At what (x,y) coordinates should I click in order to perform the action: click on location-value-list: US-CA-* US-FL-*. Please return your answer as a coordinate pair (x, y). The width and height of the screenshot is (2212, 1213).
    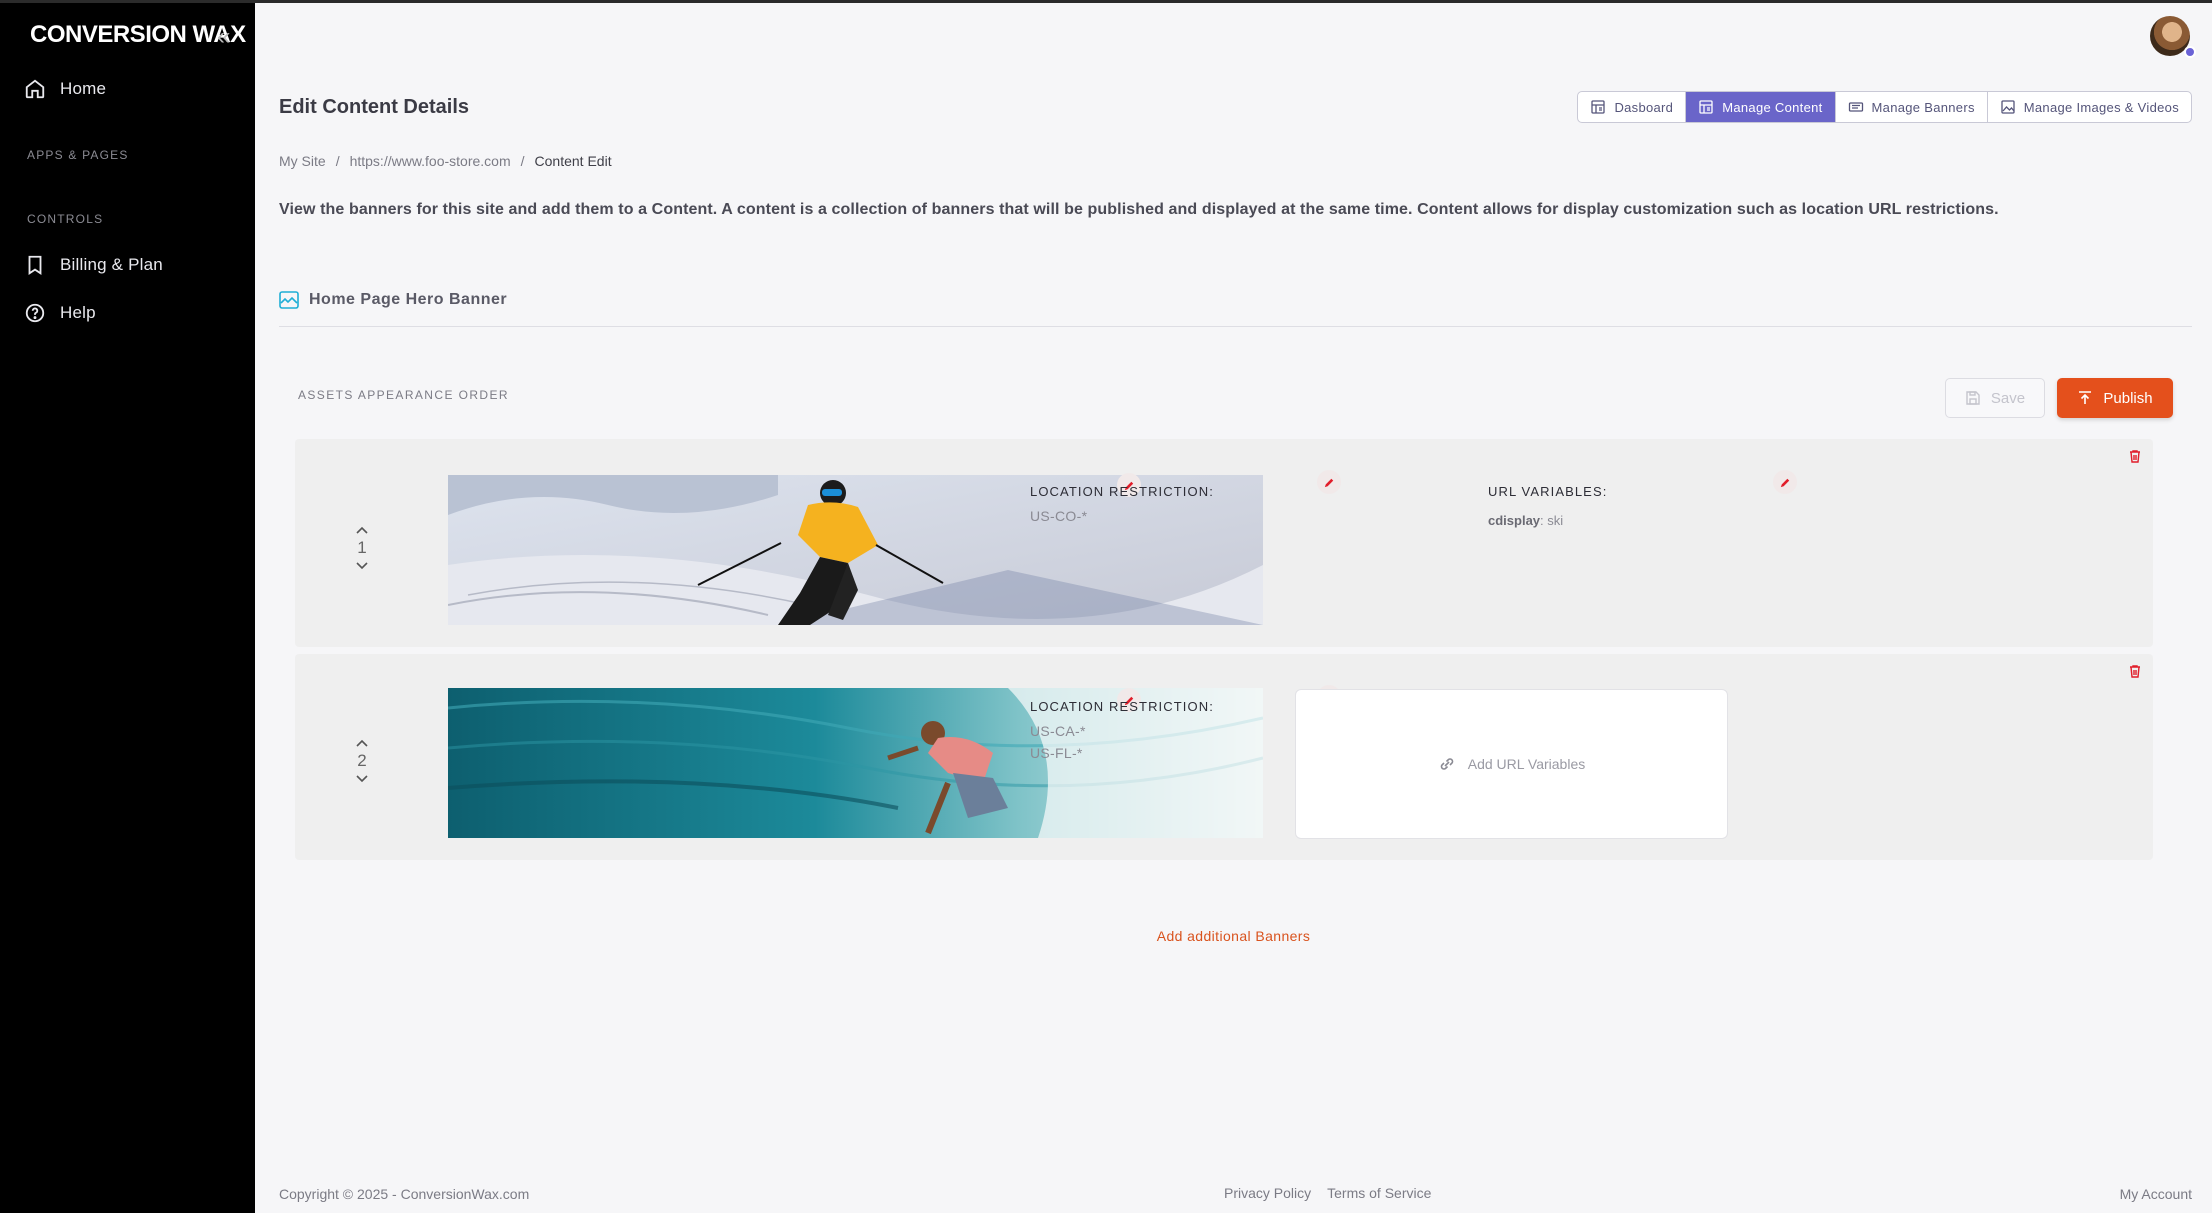
    Looking at the image, I should click on (1058, 742).